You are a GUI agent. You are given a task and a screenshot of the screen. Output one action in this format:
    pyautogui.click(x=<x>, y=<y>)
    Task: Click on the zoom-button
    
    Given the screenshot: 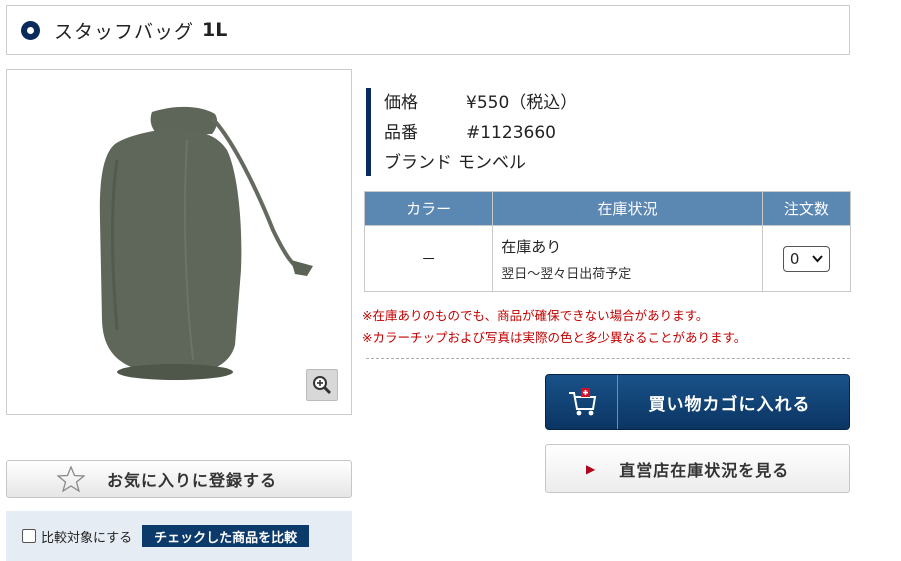 What is the action you would take?
    pyautogui.click(x=322, y=385)
    